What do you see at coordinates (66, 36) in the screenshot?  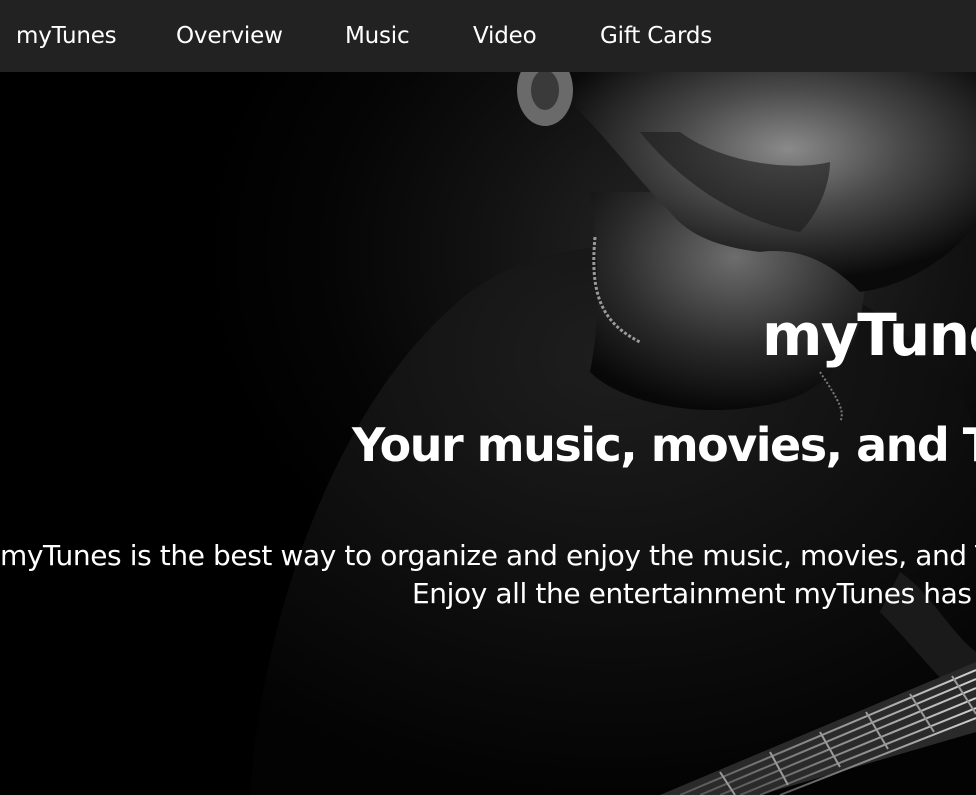 I see `nav-brand-link: myTunes` at bounding box center [66, 36].